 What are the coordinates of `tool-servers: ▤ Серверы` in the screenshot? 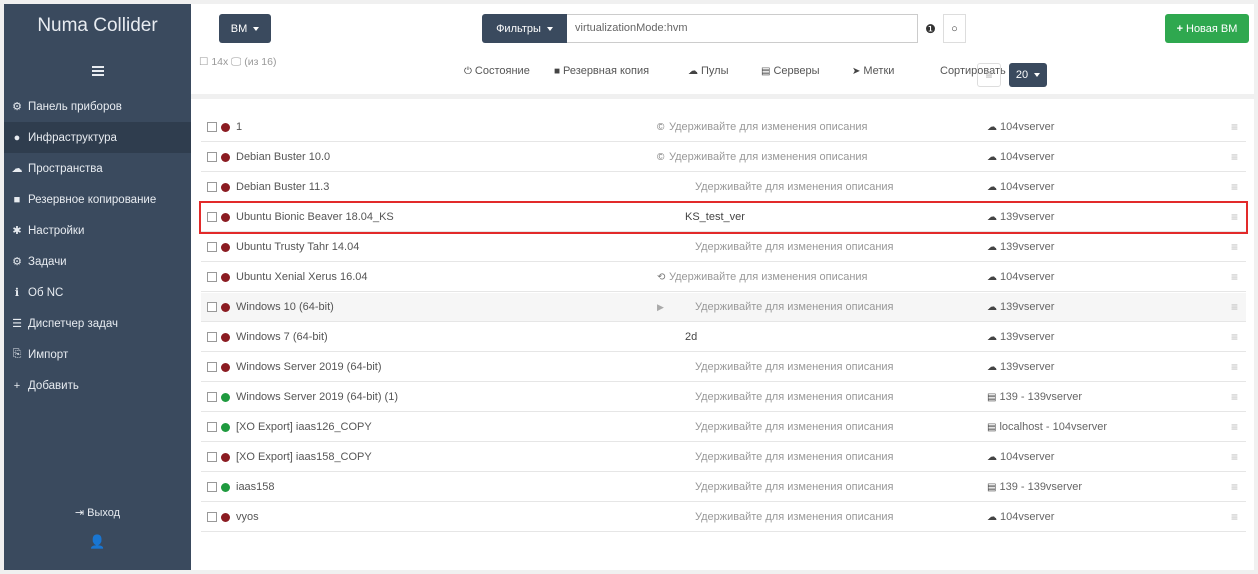 It's located at (790, 71).